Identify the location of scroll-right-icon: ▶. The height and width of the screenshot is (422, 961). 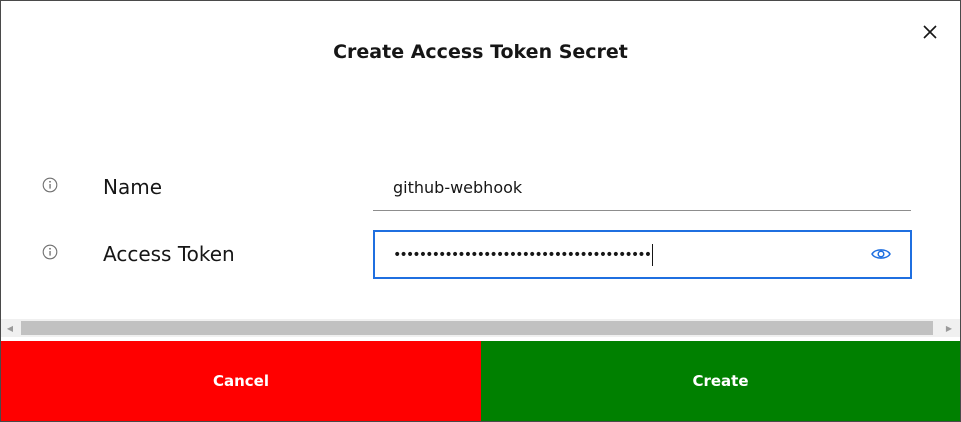
(949, 328).